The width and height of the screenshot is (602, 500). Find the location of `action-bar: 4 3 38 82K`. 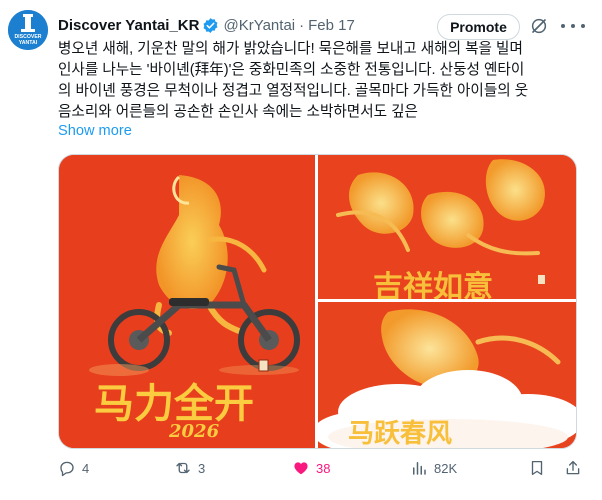

action-bar: 4 3 38 82K is located at coordinates (323, 468).